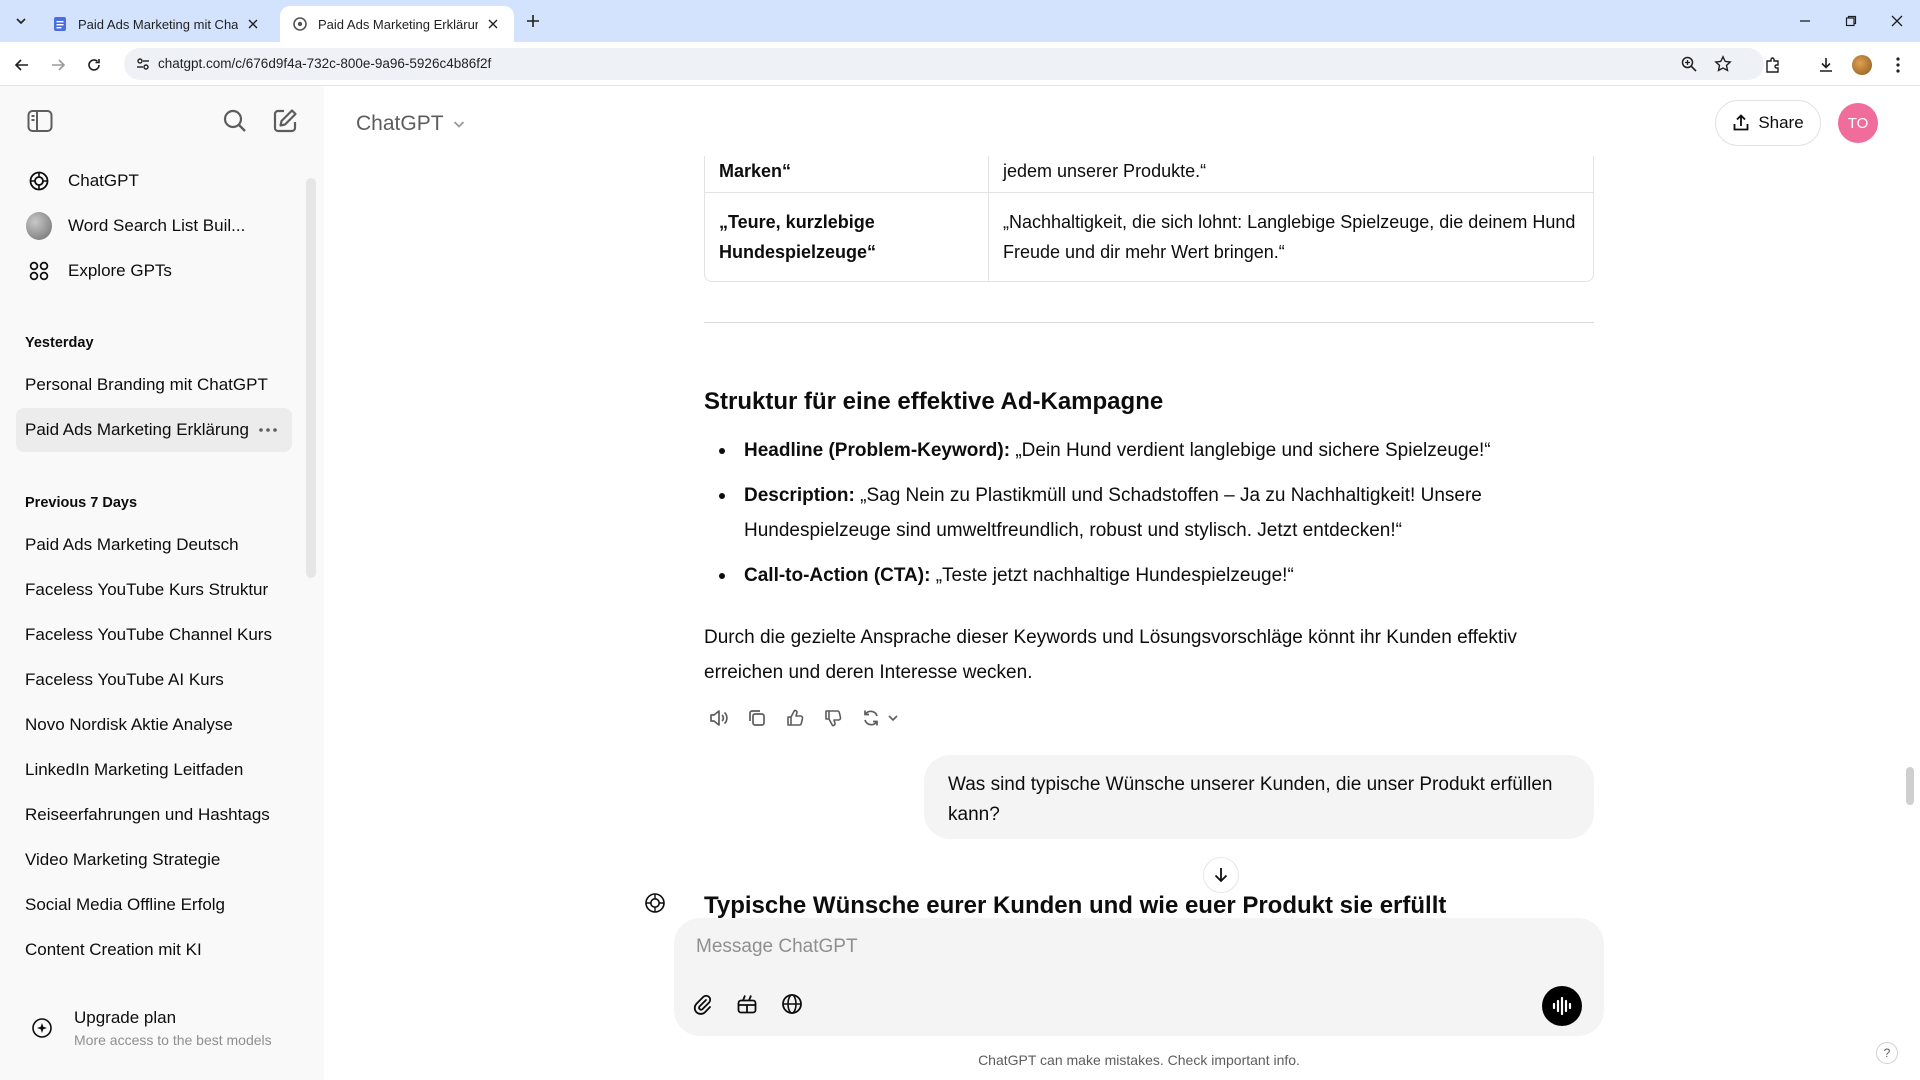  Describe the element at coordinates (58, 65) in the screenshot. I see `forward-arrow-icon` at that location.